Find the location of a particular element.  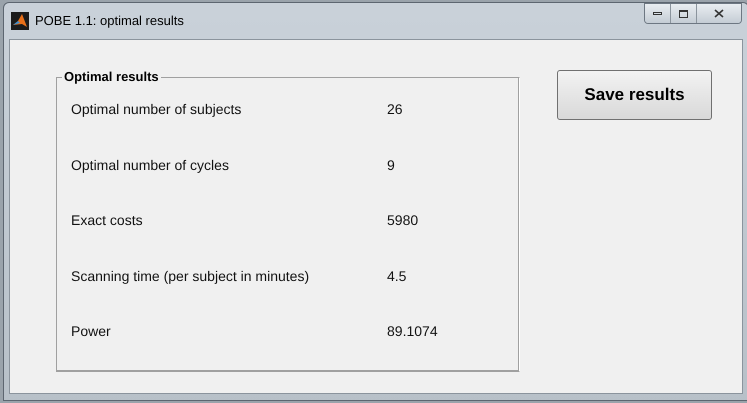

app-logo-icon is located at coordinates (20, 21).